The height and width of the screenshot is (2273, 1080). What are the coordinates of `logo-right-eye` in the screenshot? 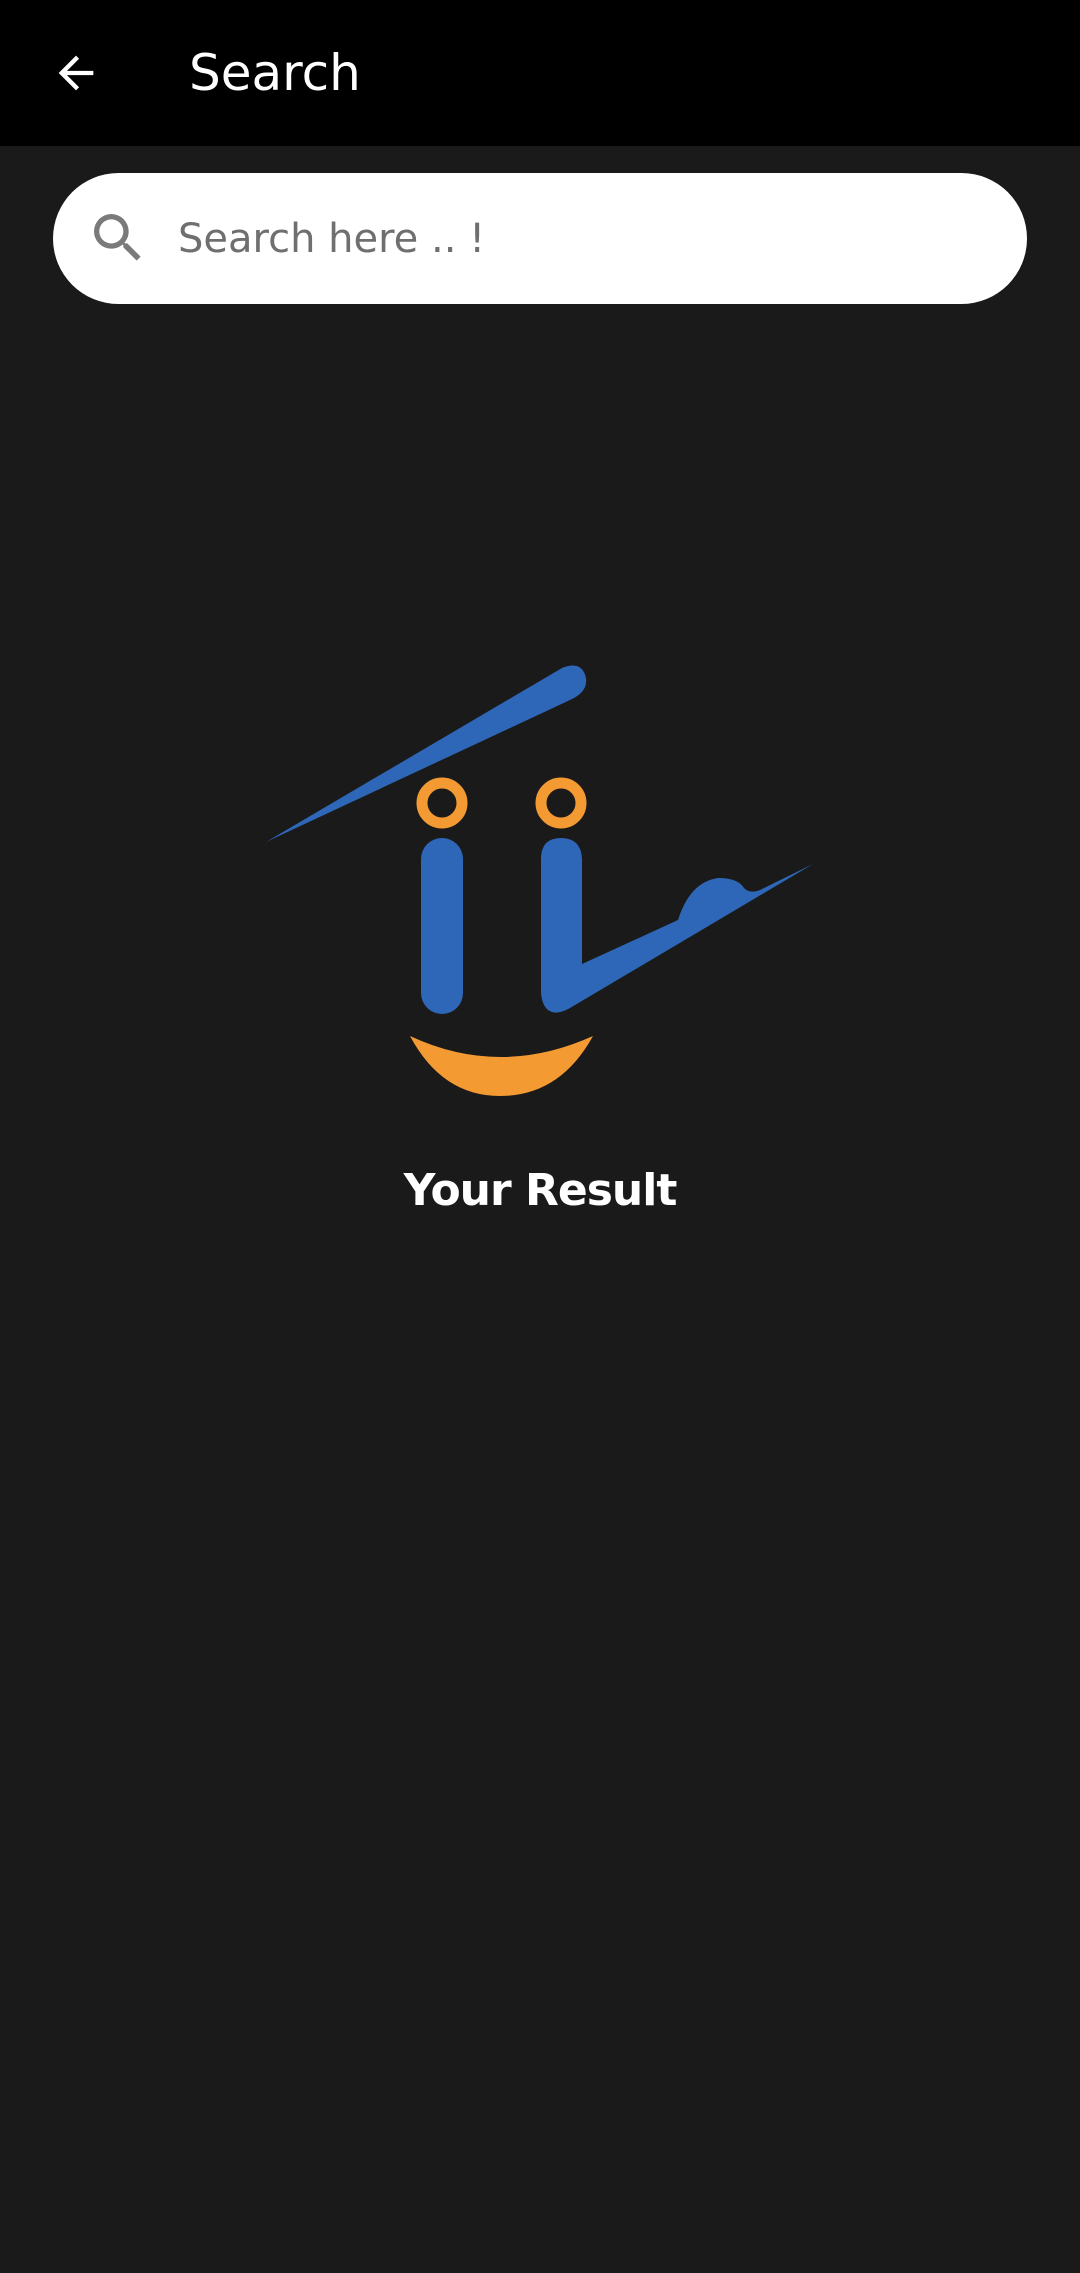 It's located at (561, 803).